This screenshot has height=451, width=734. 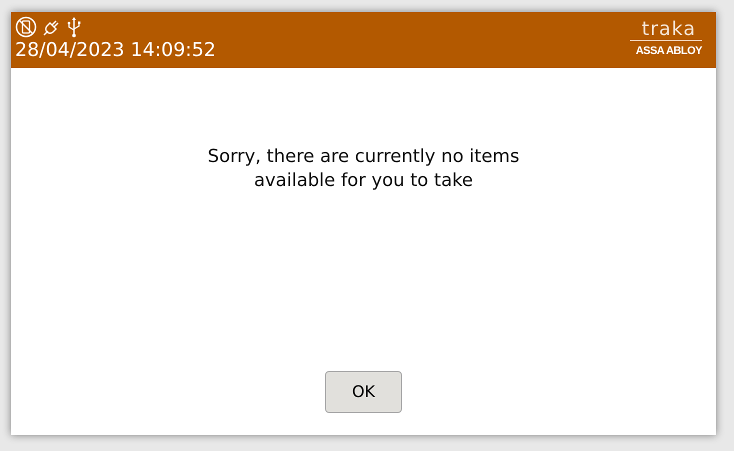 What do you see at coordinates (115, 50) in the screenshot?
I see `date-time: 28/04/2023 14:09:52` at bounding box center [115, 50].